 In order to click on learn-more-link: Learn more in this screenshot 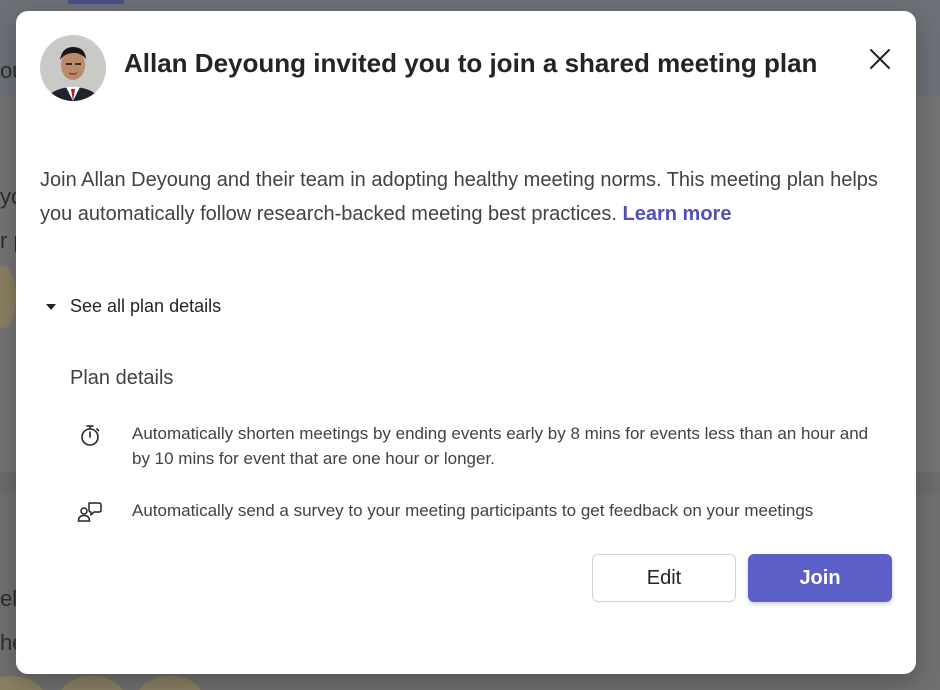, I will do `click(677, 214)`.